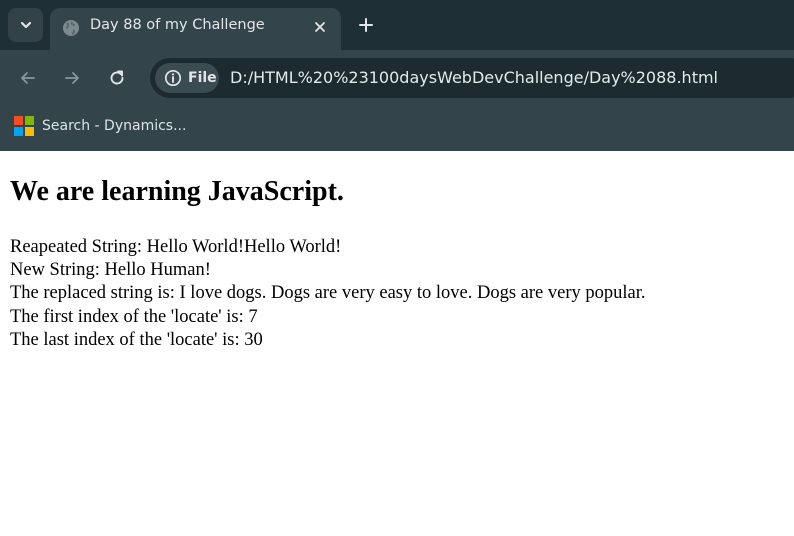 Image resolution: width=794 pixels, height=536 pixels. I want to click on tab-title: Day 88 of my Challenge, so click(177, 25).